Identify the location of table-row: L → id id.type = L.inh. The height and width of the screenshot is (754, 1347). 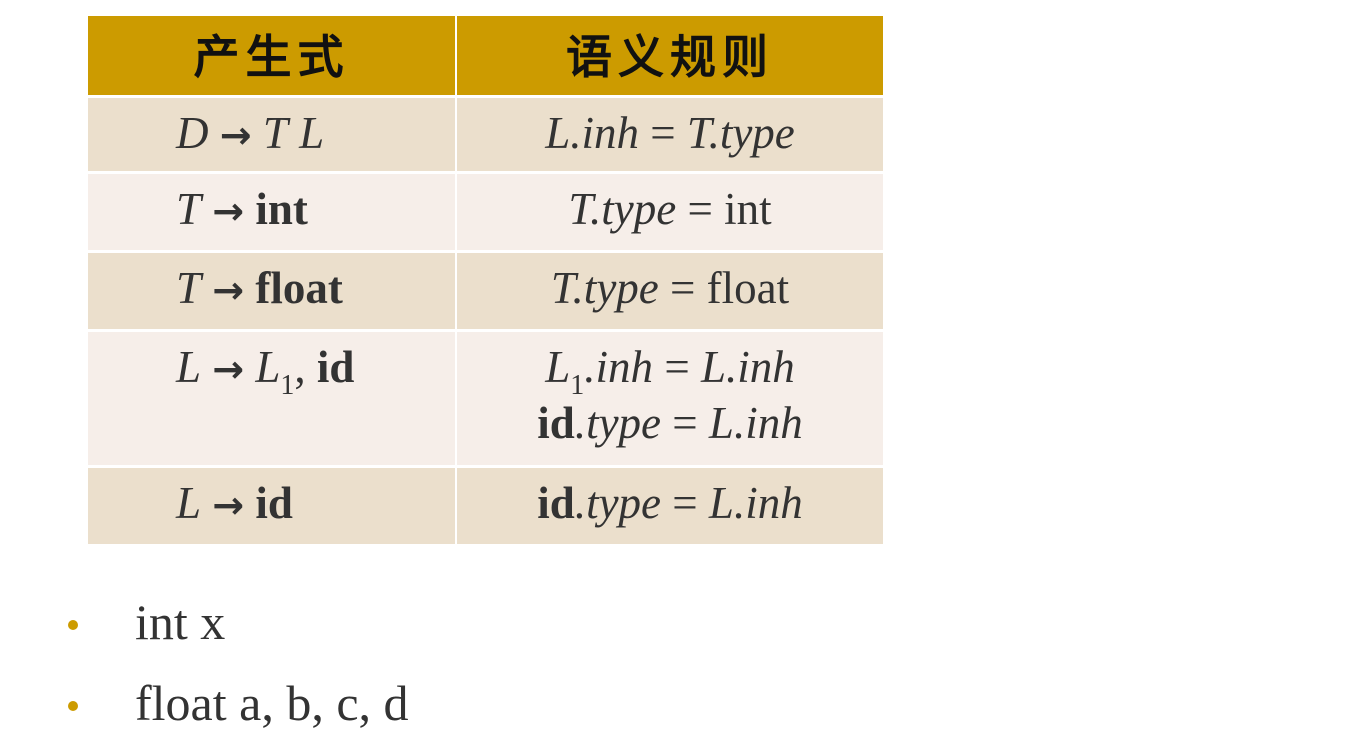
(485, 506).